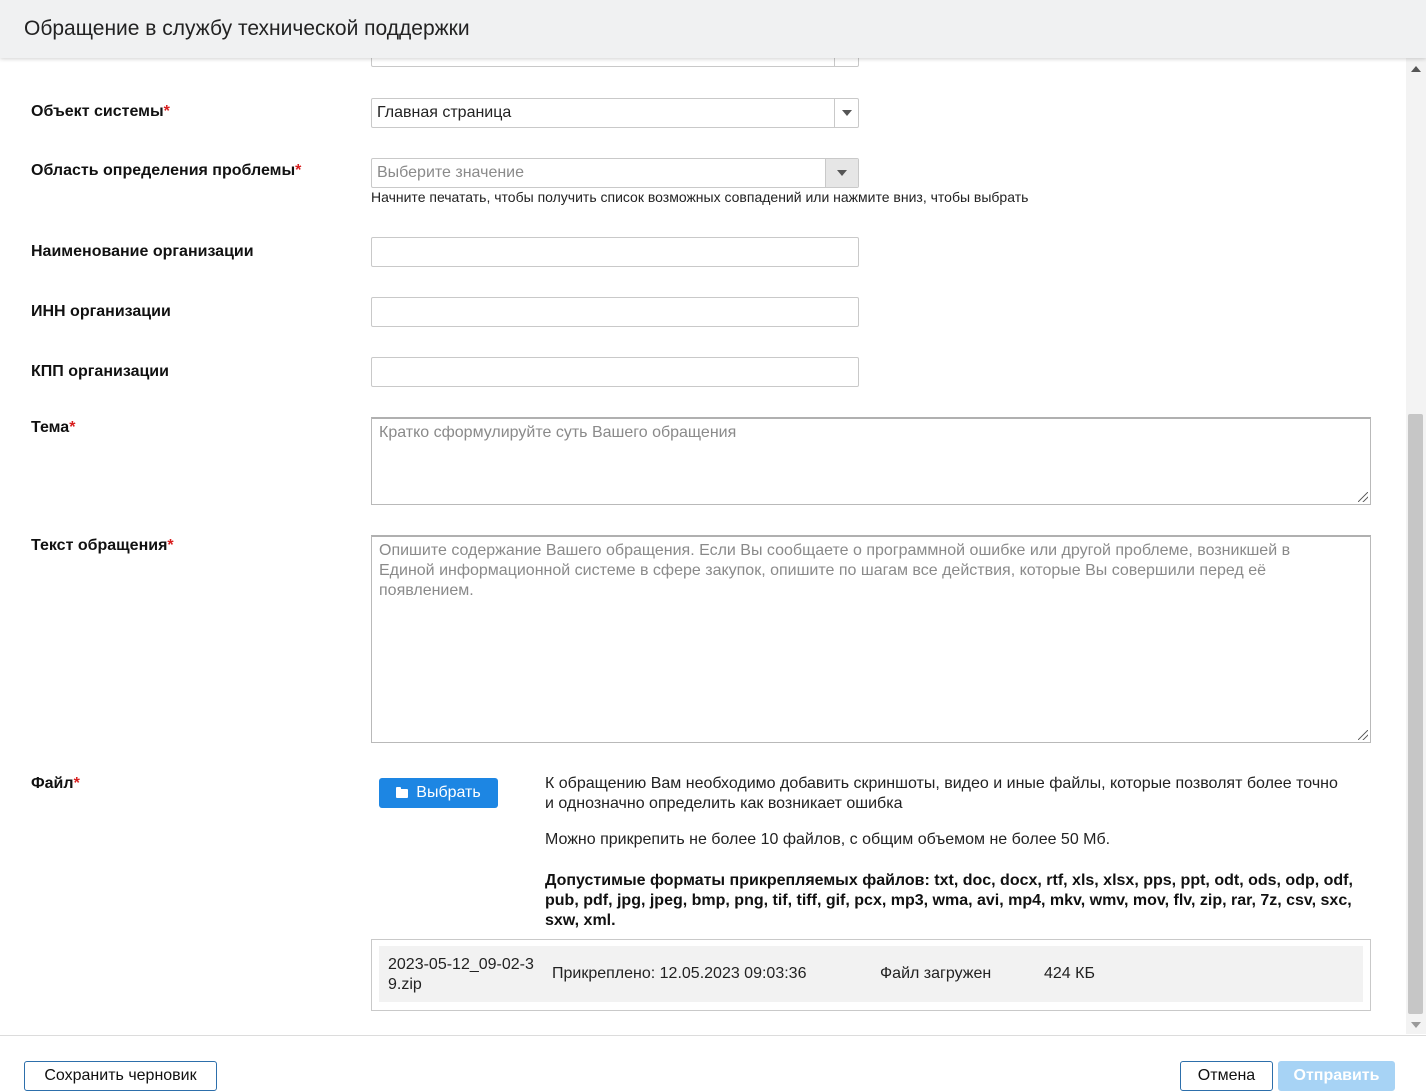  Describe the element at coordinates (615, 252) in the screenshot. I see `org-name-input` at that location.